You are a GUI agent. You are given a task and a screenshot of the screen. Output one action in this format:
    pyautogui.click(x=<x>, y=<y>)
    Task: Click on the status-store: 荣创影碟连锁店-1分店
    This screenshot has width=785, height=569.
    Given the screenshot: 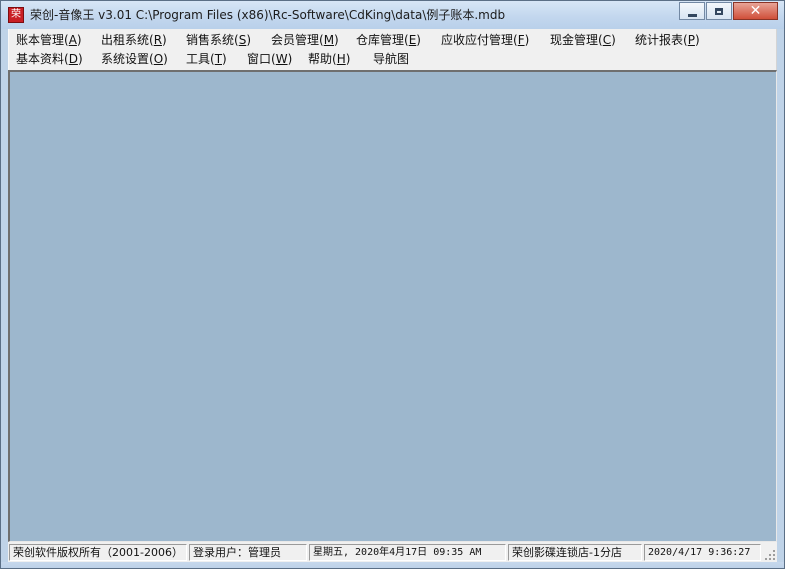 What is the action you would take?
    pyautogui.click(x=575, y=552)
    